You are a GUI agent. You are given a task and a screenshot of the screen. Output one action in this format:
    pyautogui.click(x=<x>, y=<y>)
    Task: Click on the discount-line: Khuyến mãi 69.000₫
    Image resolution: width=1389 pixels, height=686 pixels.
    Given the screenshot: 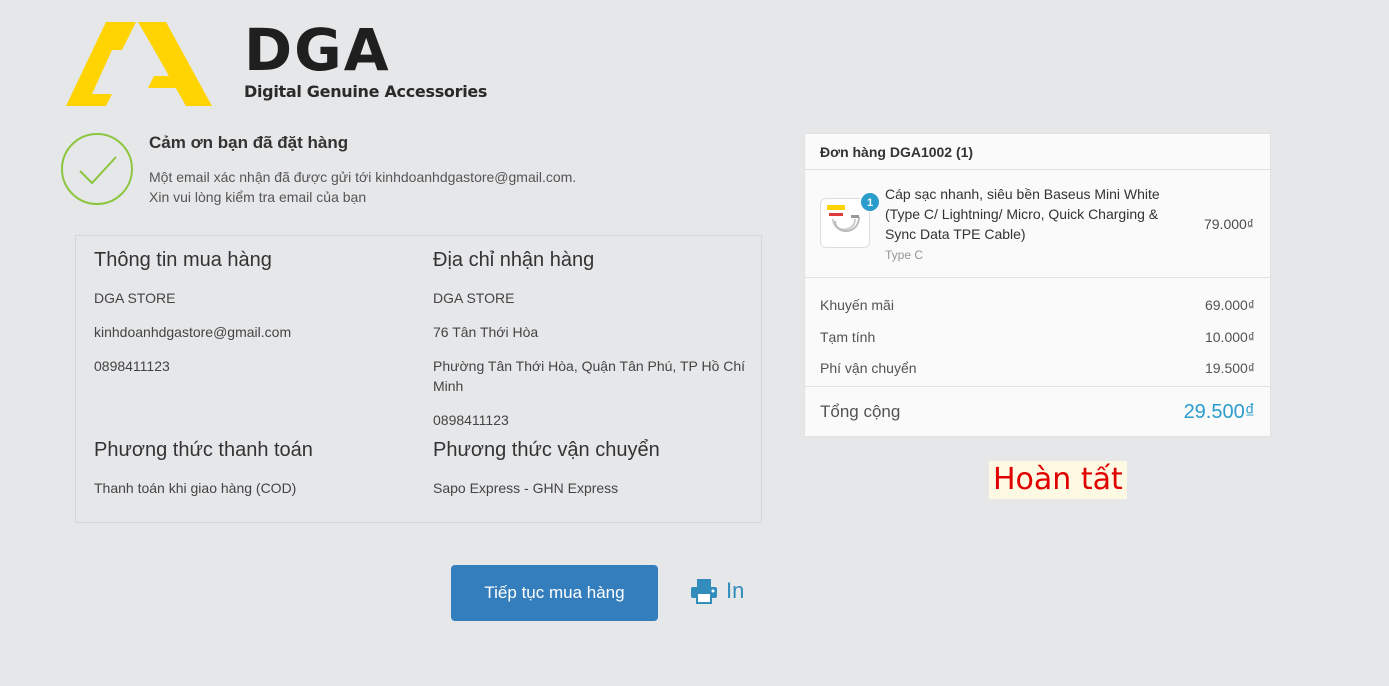 What is the action you would take?
    pyautogui.click(x=1037, y=306)
    